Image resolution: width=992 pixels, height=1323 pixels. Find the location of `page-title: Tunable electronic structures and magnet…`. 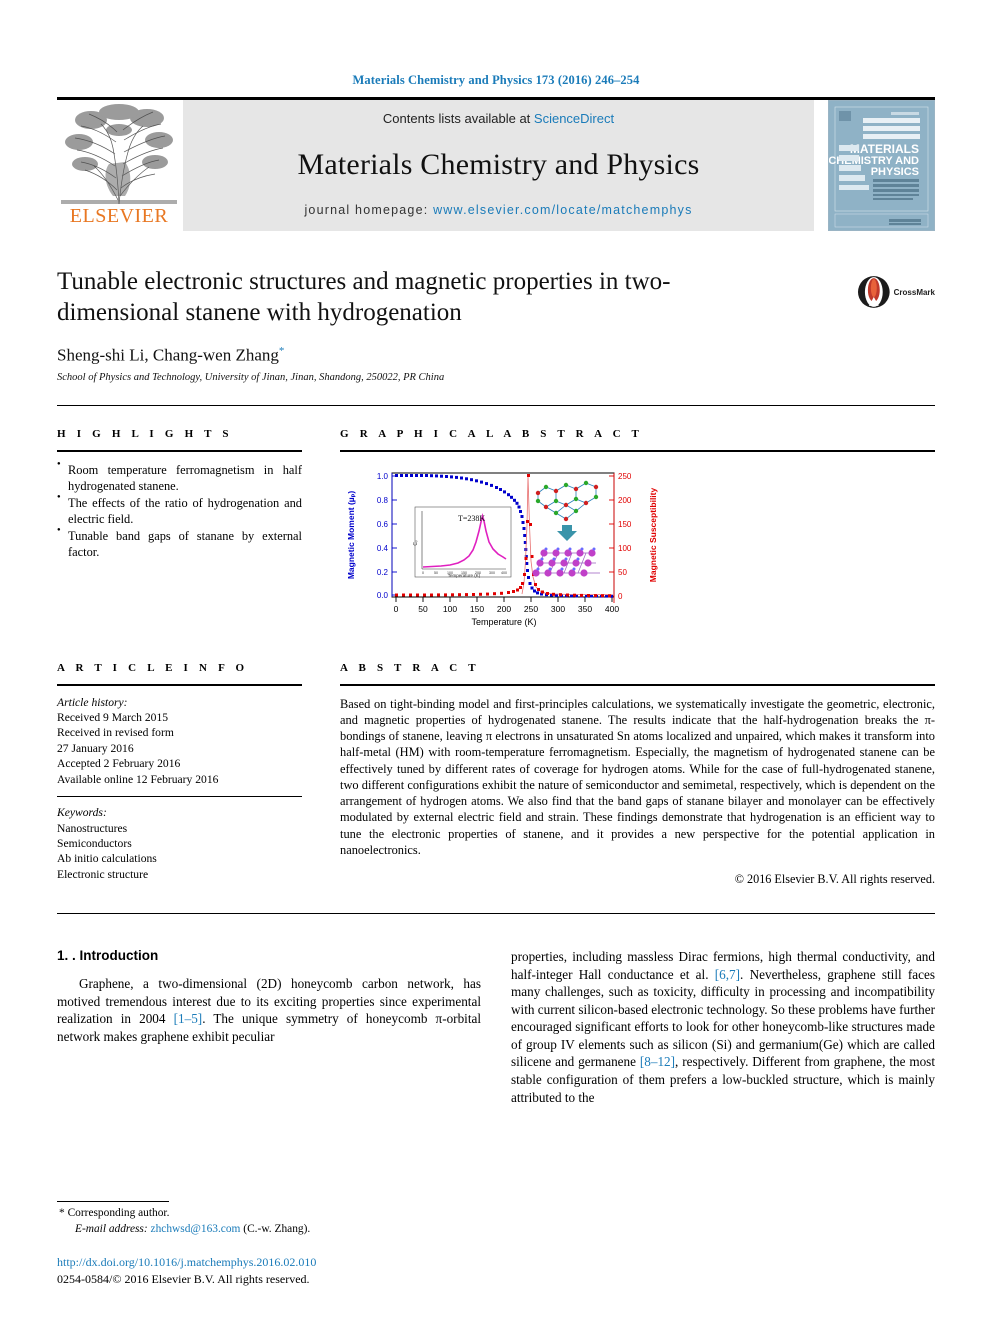

page-title: Tunable electronic structures and magnet… is located at coordinates (364, 297).